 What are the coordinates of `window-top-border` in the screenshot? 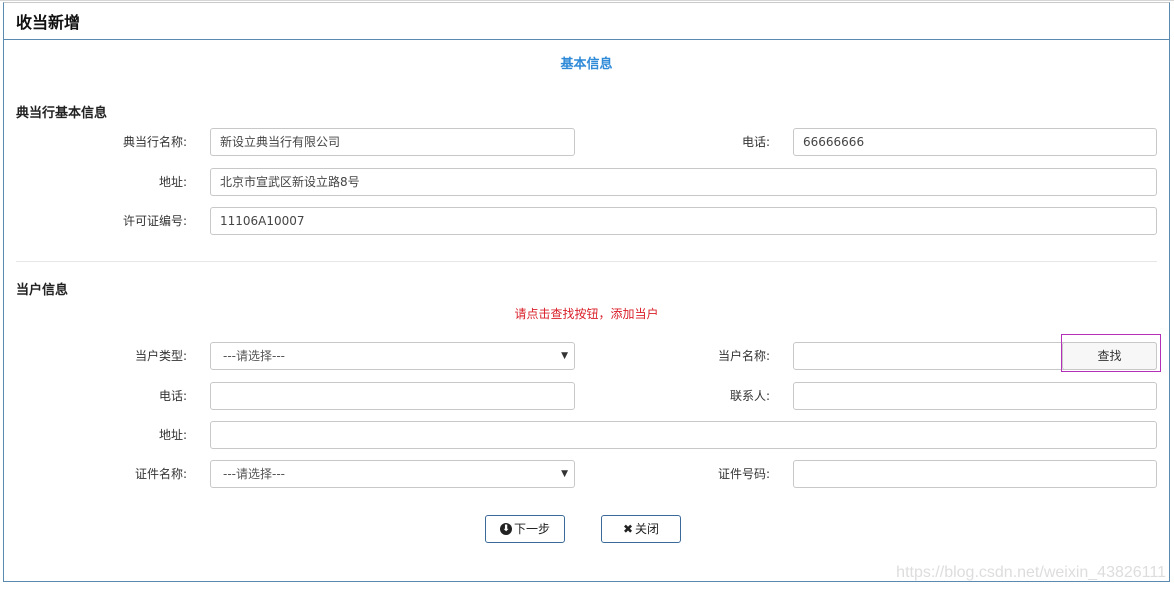 It's located at (587, 0).